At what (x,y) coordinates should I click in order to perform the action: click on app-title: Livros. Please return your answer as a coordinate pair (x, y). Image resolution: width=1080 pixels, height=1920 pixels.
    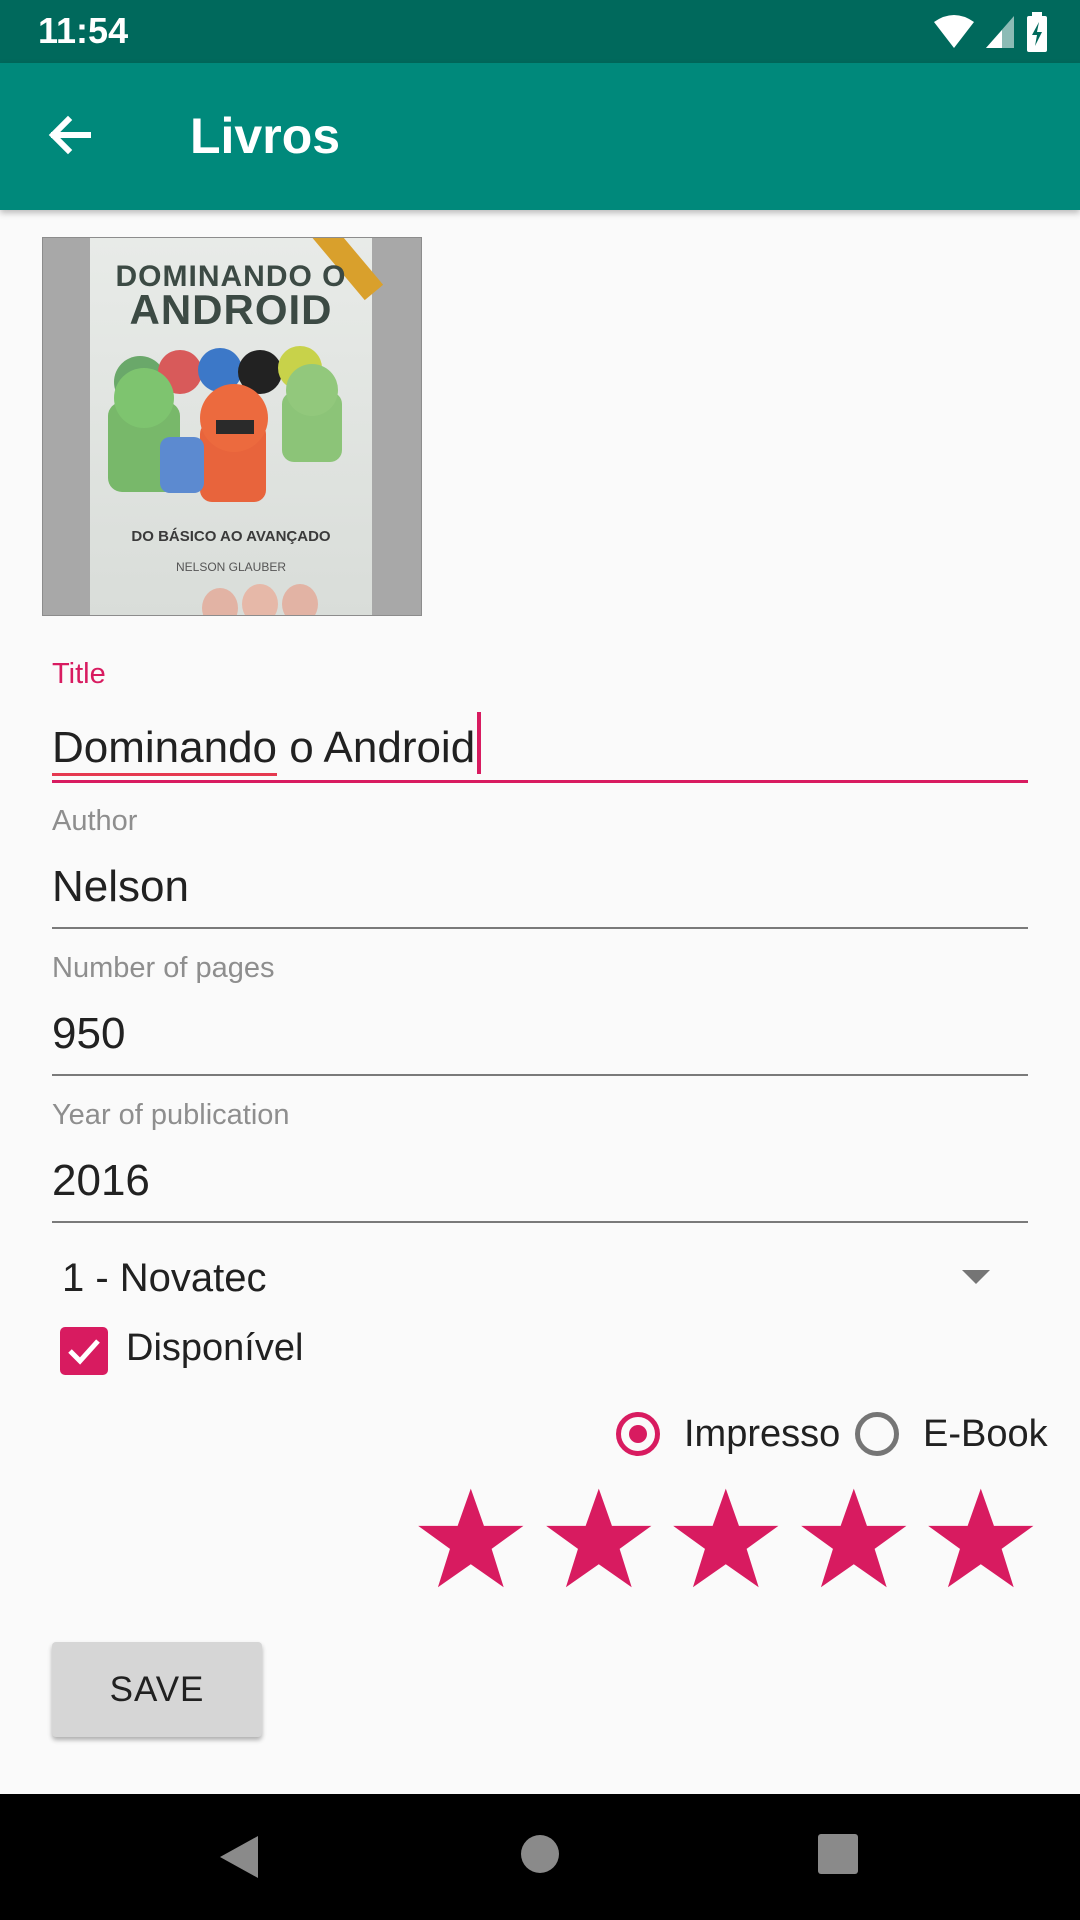
    Looking at the image, I should click on (265, 136).